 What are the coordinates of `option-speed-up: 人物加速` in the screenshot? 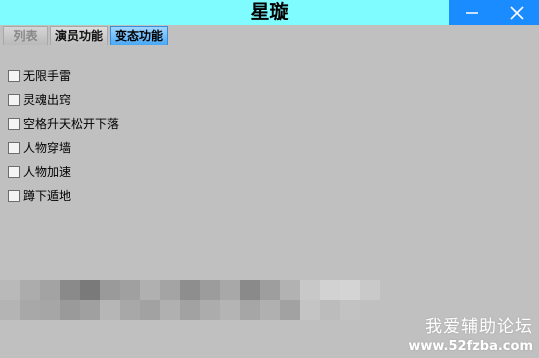 It's located at (63, 172).